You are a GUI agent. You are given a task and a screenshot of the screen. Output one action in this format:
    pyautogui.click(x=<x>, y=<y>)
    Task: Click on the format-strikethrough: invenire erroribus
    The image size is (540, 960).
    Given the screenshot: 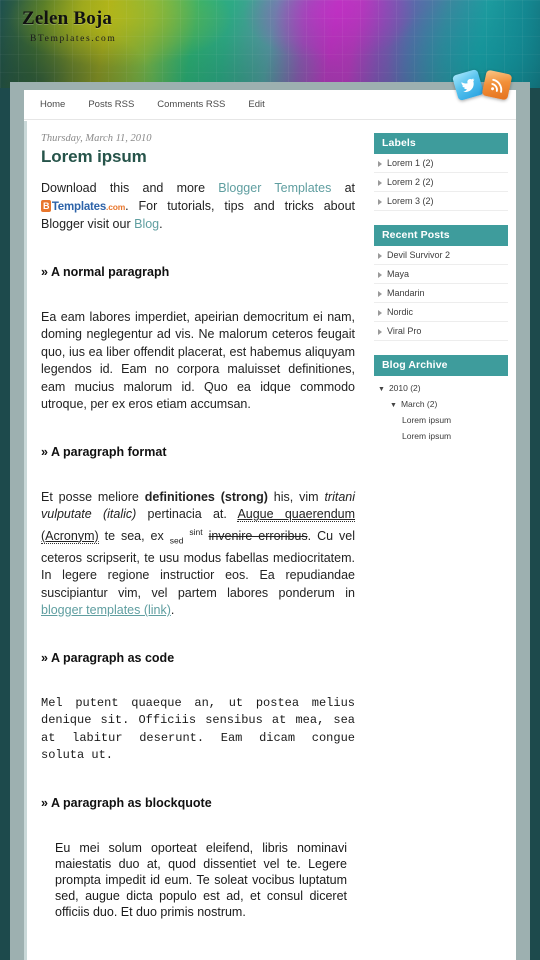 What is the action you would take?
    pyautogui.click(x=258, y=535)
    